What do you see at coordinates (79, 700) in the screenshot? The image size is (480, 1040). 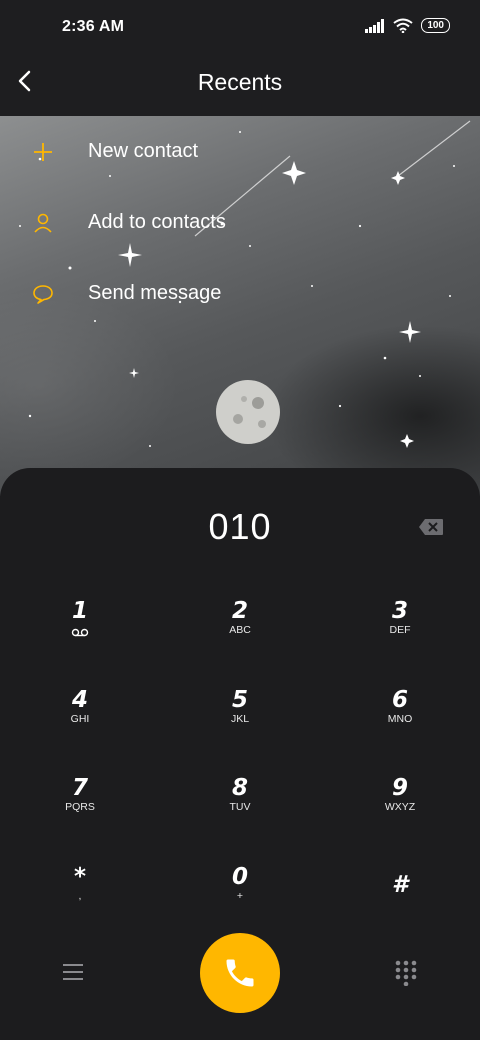 I see `key-digit: 4` at bounding box center [79, 700].